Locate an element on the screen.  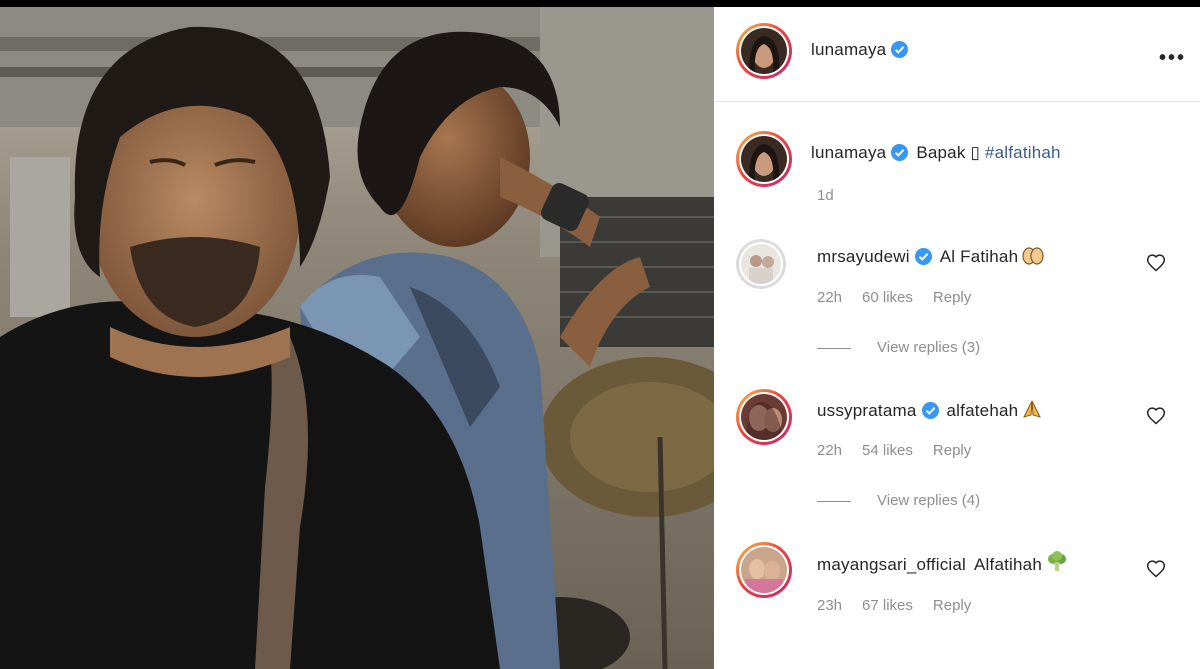
comment-username: mayangsari_official is located at coordinates (891, 564).